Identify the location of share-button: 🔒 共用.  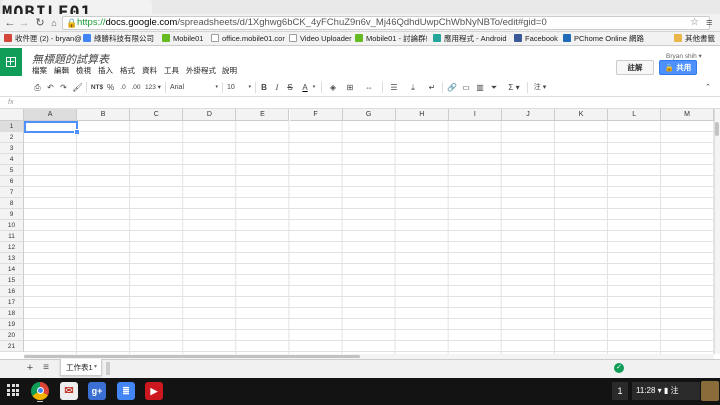
(678, 67).